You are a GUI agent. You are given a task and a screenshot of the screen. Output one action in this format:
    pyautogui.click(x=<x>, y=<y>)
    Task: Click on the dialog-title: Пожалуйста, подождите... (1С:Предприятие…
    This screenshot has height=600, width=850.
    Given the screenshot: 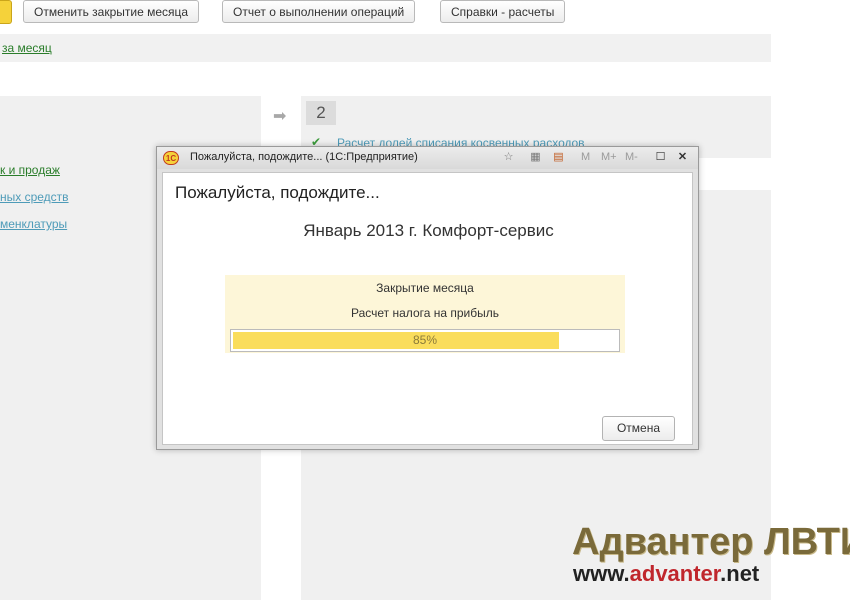 What is the action you would take?
    pyautogui.click(x=304, y=157)
    